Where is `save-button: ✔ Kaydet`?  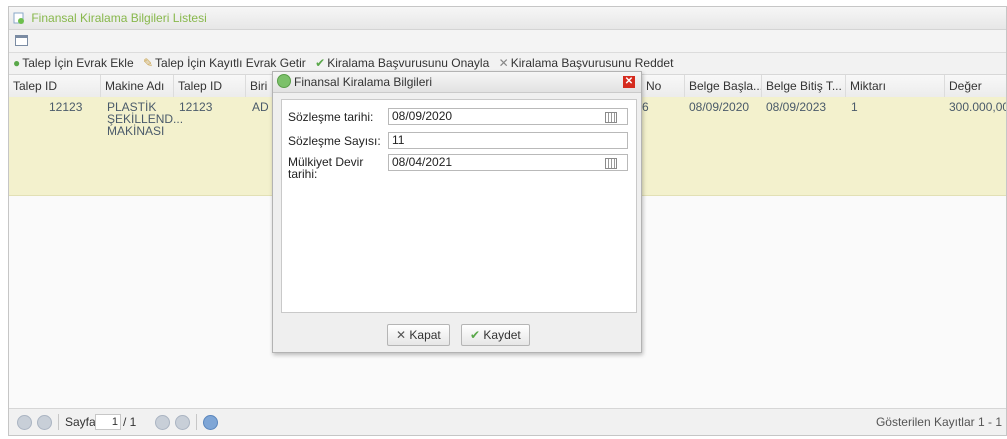 save-button: ✔ Kaydet is located at coordinates (495, 335).